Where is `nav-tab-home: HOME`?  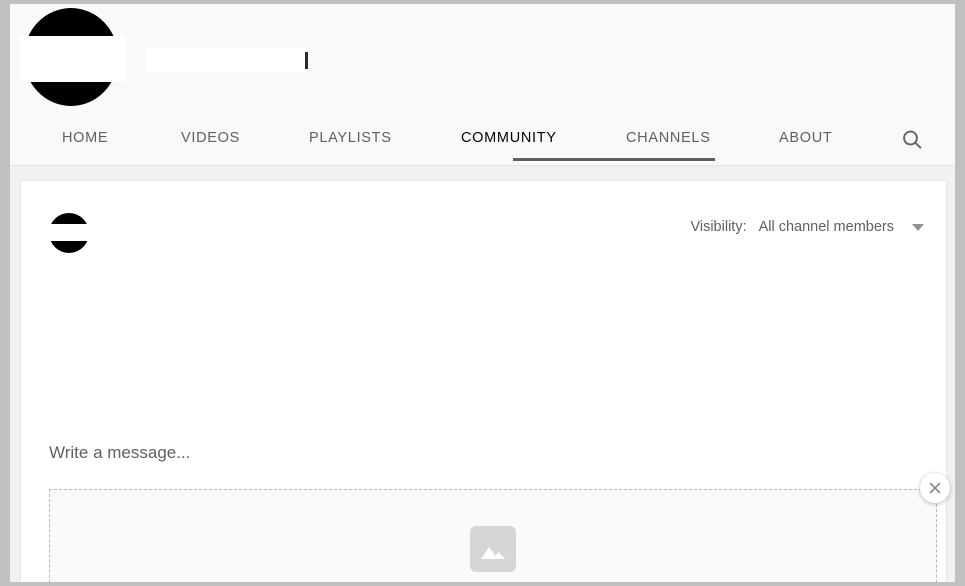
nav-tab-home: HOME is located at coordinates (85, 138).